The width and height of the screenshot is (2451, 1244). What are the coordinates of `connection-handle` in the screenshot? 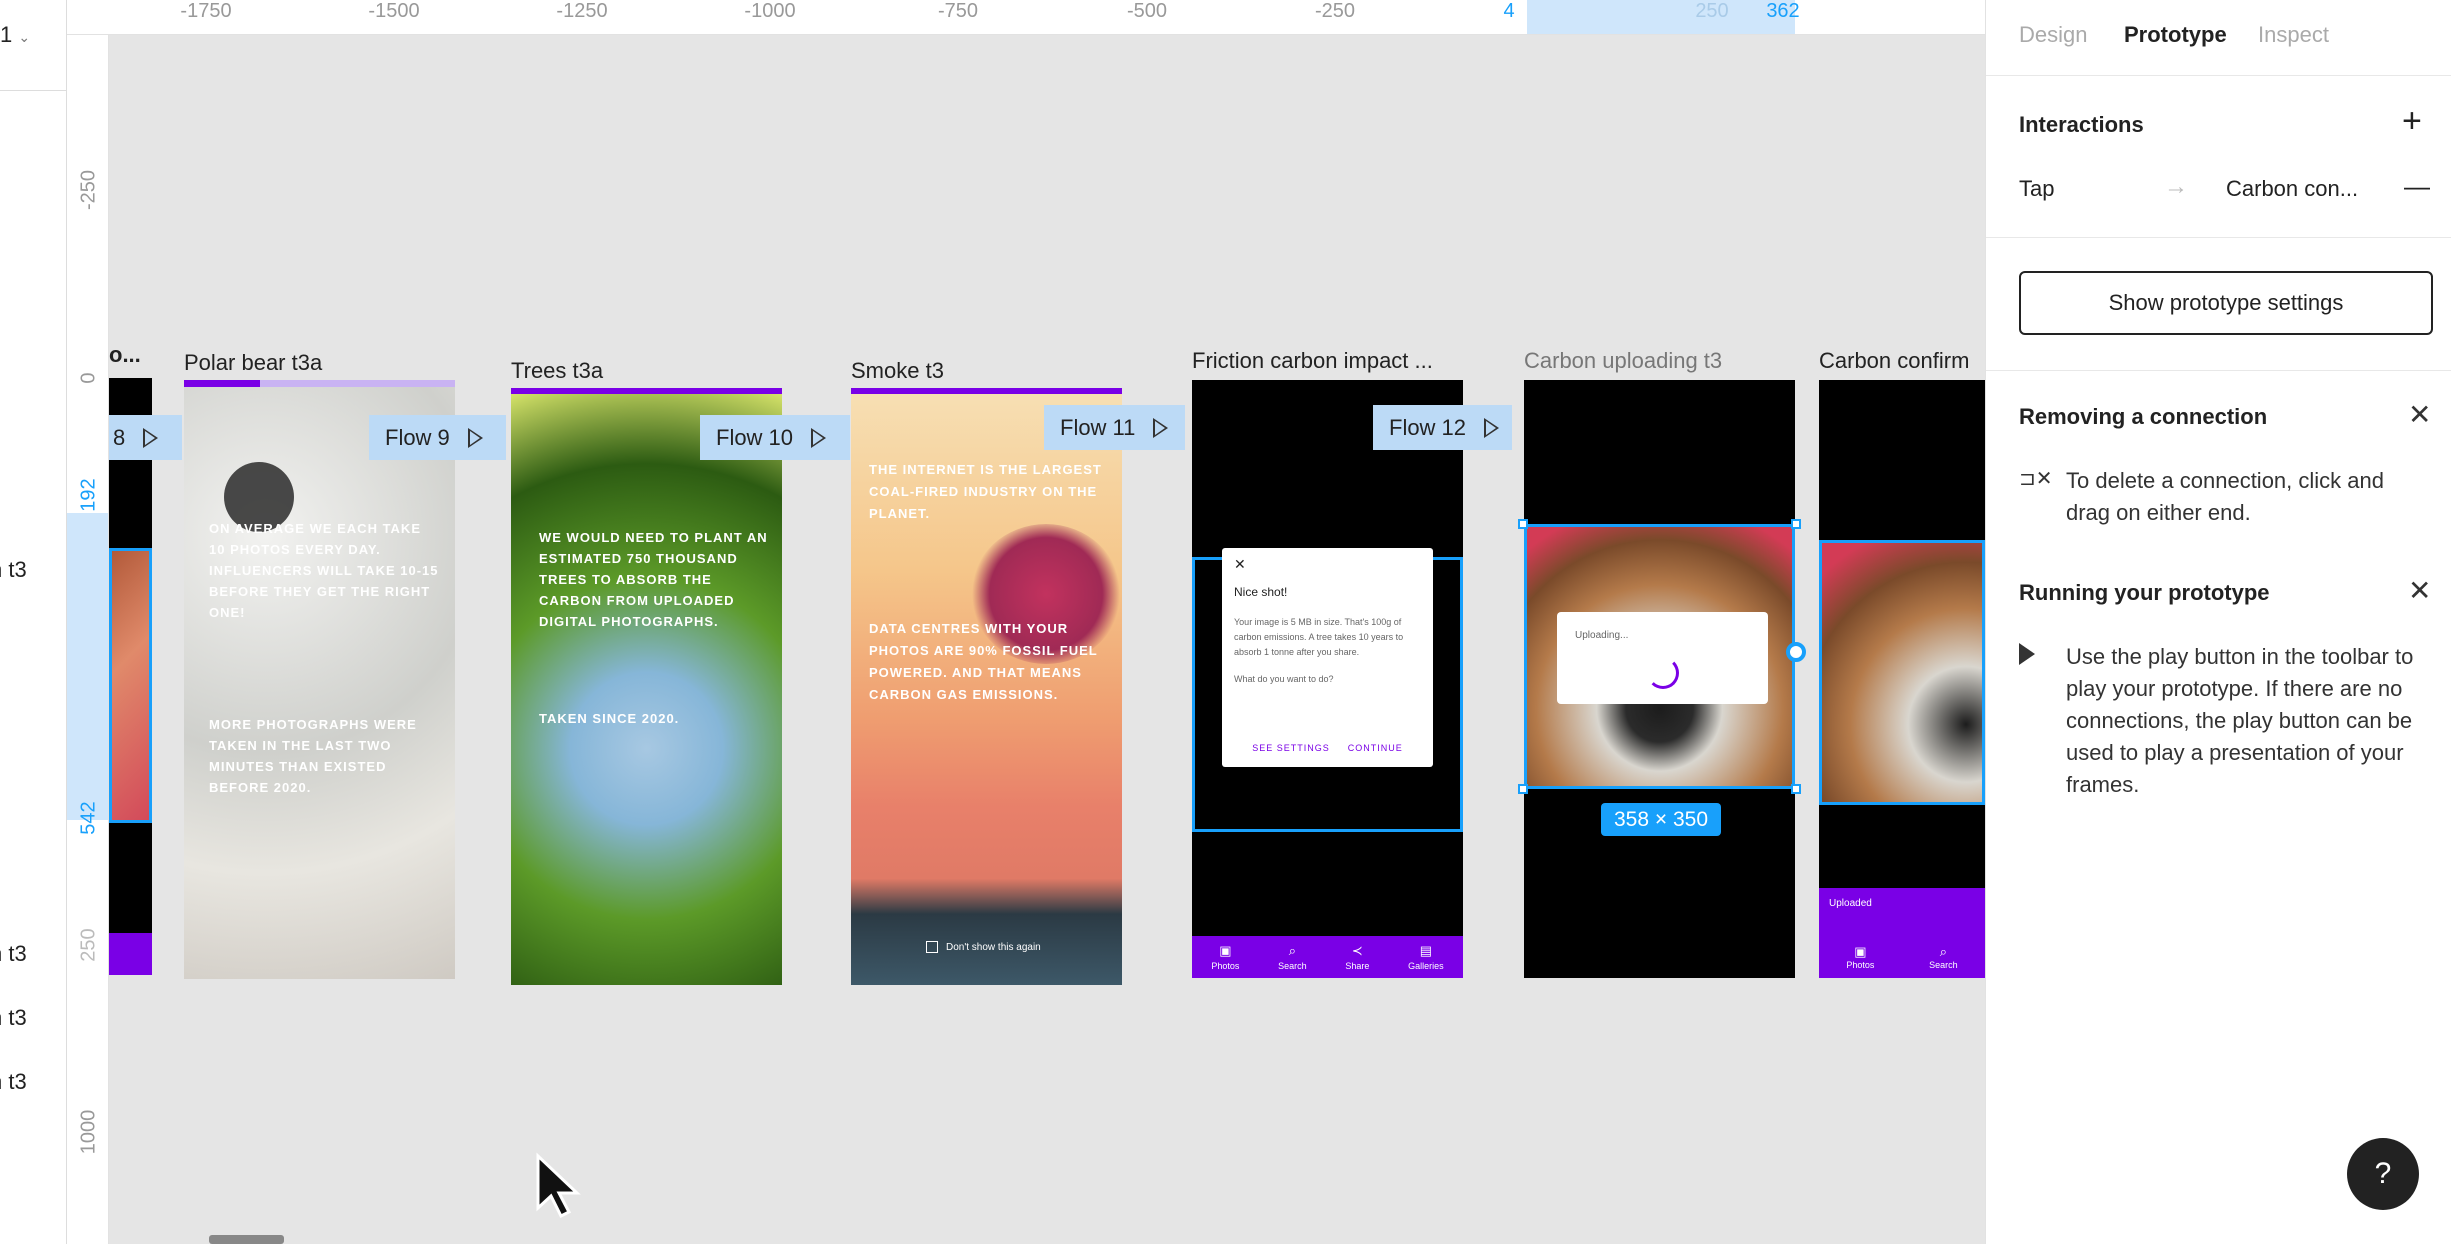 It's located at (1796, 652).